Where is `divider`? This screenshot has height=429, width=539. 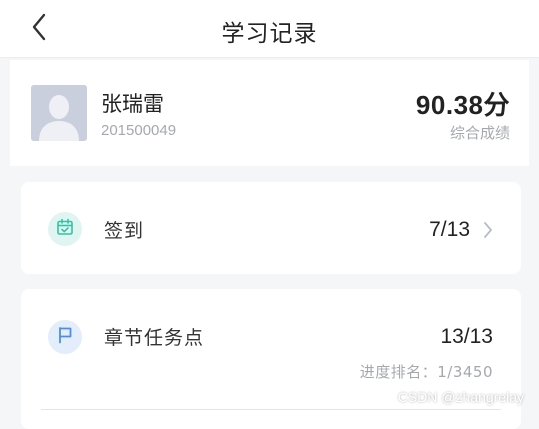 divider is located at coordinates (271, 409).